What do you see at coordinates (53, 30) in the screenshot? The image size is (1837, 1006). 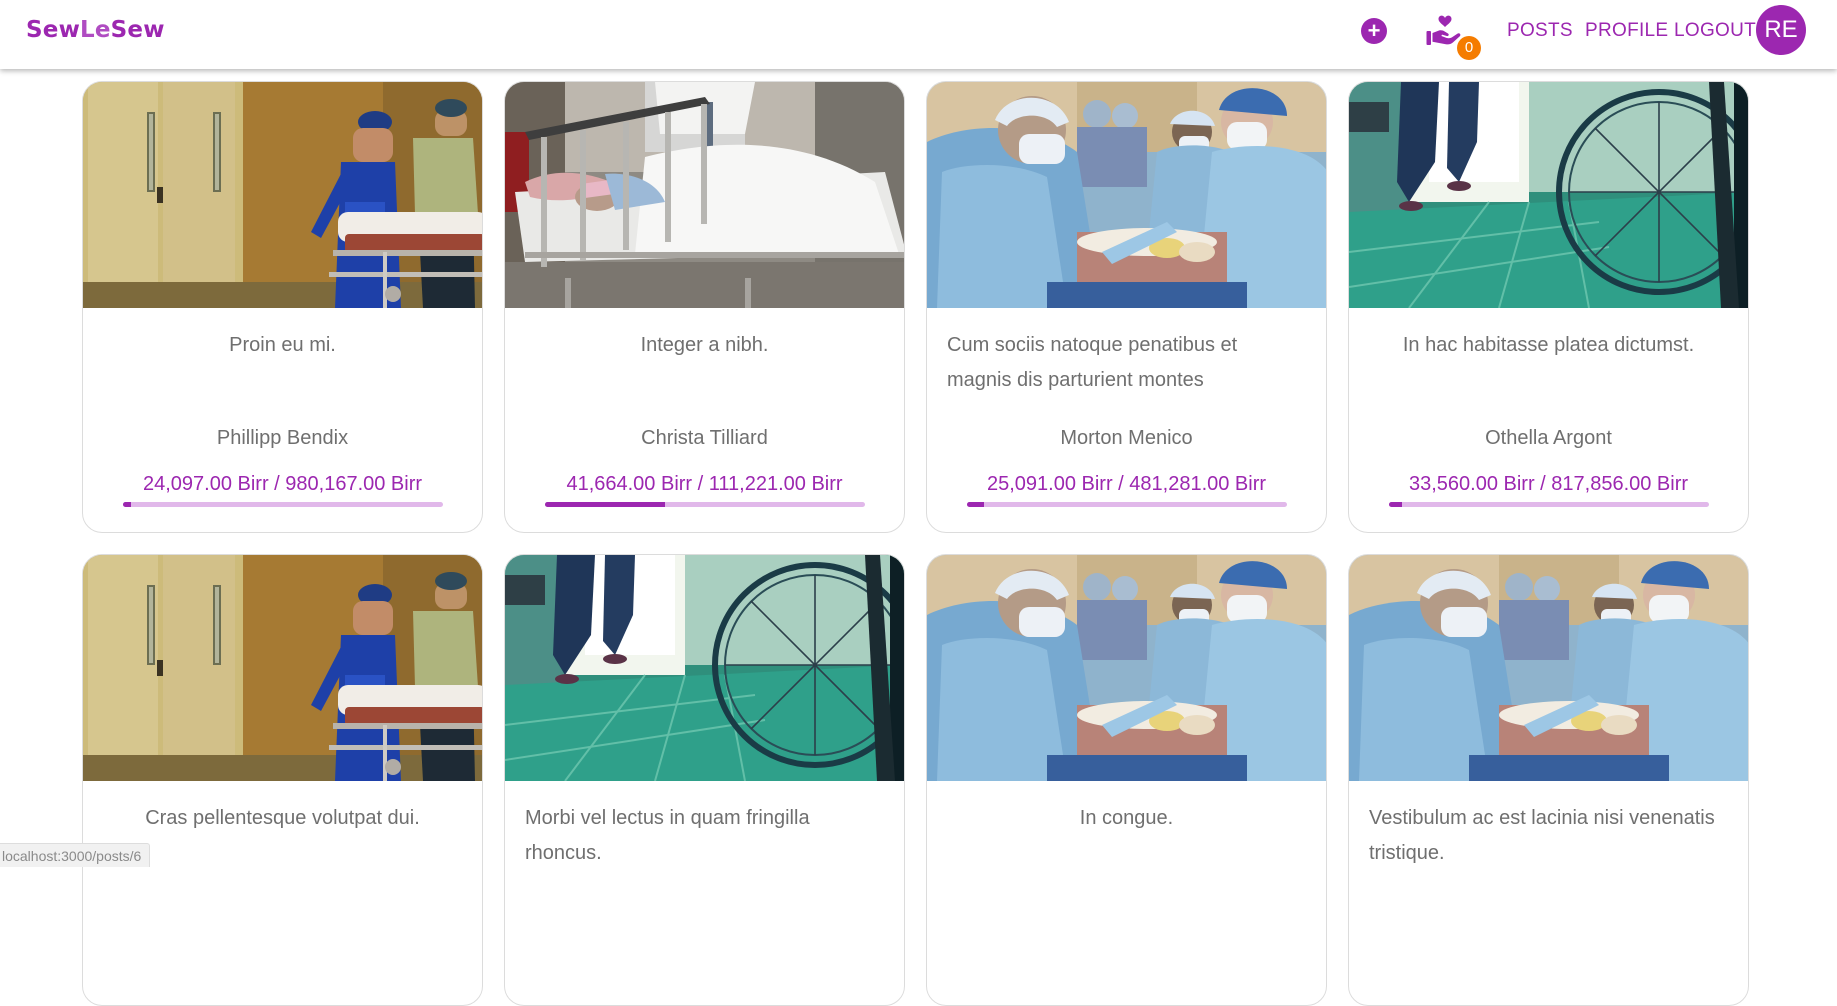 I see `brand-part-1: Sew` at bounding box center [53, 30].